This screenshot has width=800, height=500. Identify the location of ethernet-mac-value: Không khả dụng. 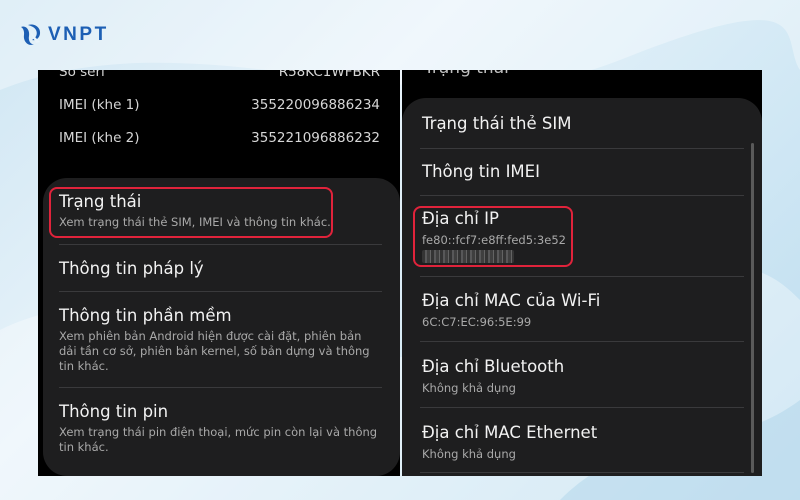
(469, 454).